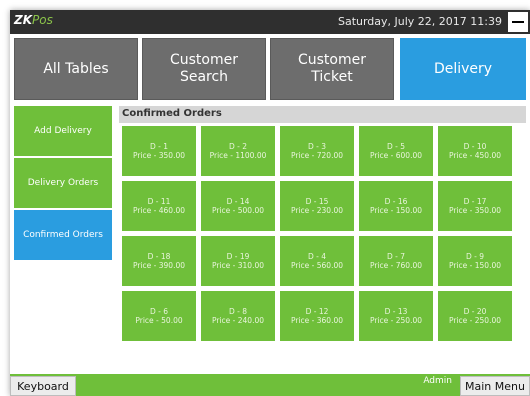 The height and width of the screenshot is (396, 530). I want to click on tab-customer-search-label: Customer Search, so click(203, 68).